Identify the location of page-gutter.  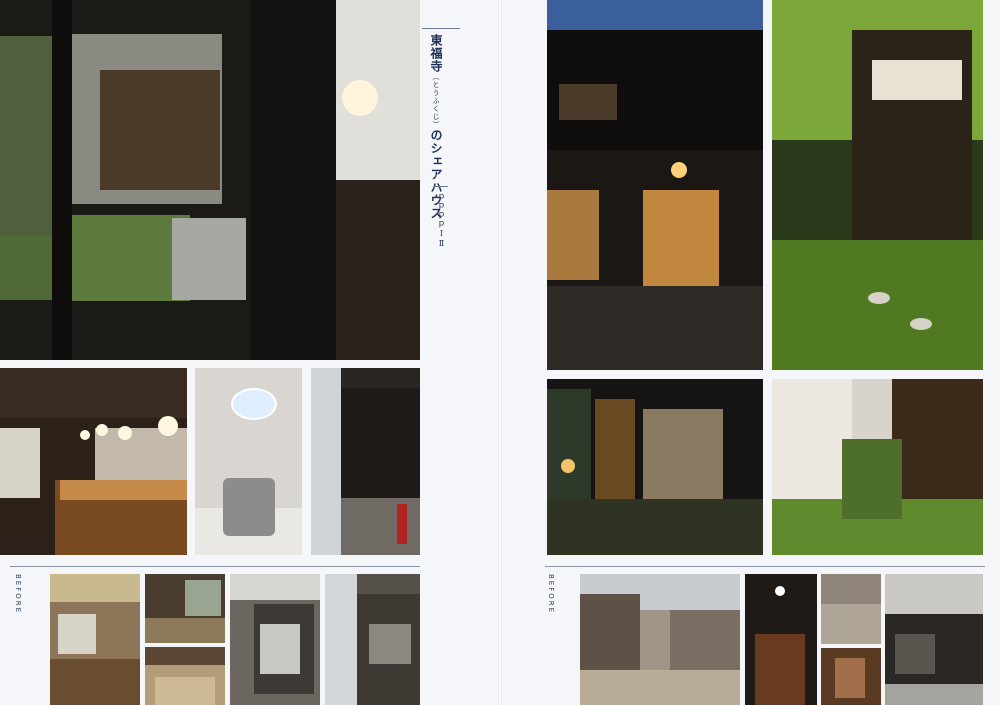
(500, 352).